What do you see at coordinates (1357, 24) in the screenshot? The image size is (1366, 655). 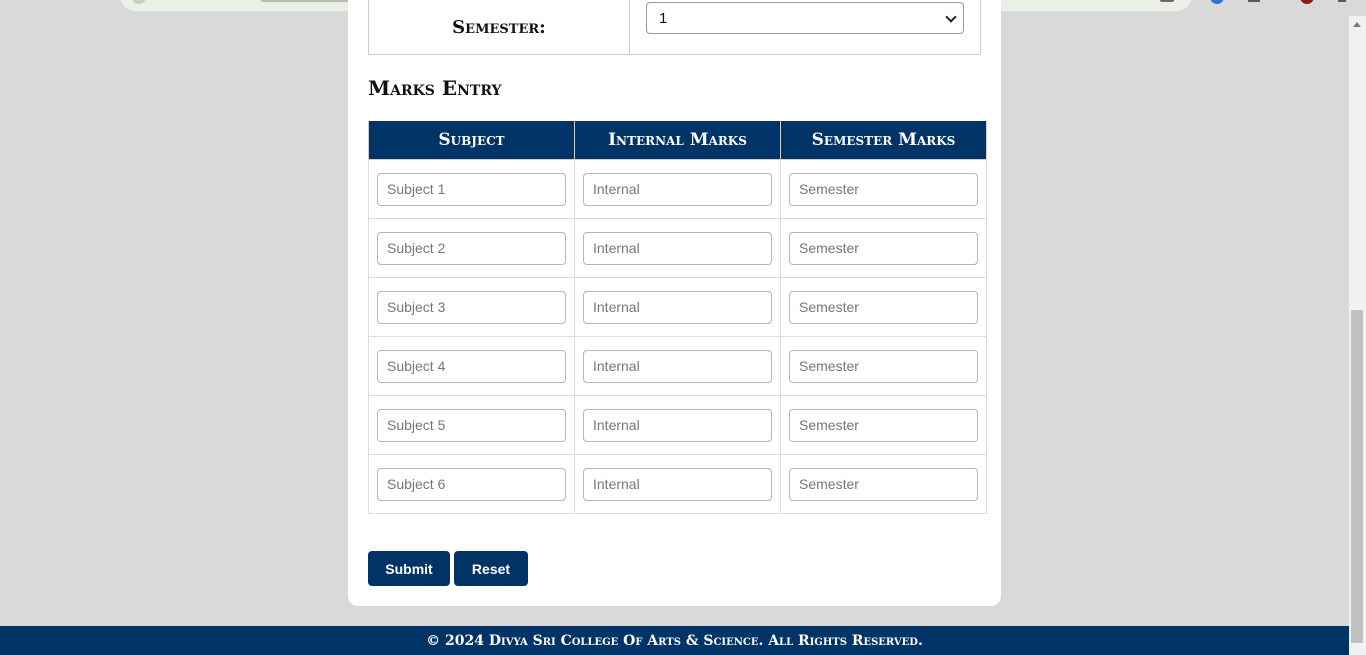 I see `scroll-up-arrow-icon` at bounding box center [1357, 24].